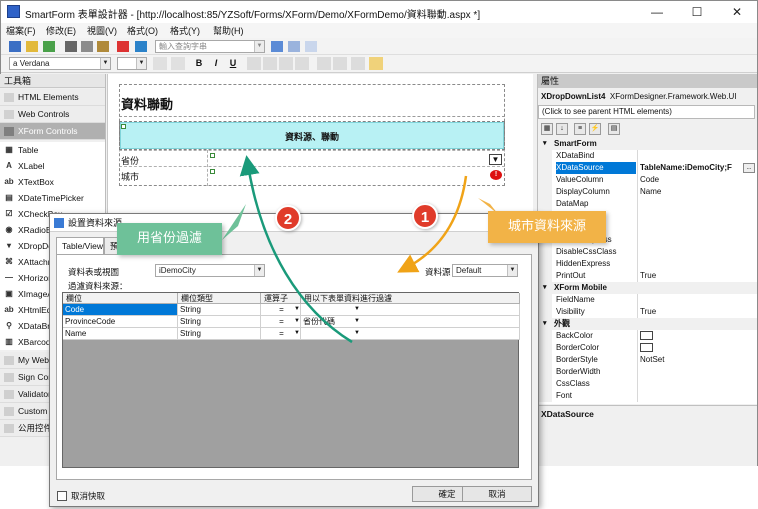 This screenshot has width=758, height=509. I want to click on callout-filter: 用省份過濾, so click(169, 239).